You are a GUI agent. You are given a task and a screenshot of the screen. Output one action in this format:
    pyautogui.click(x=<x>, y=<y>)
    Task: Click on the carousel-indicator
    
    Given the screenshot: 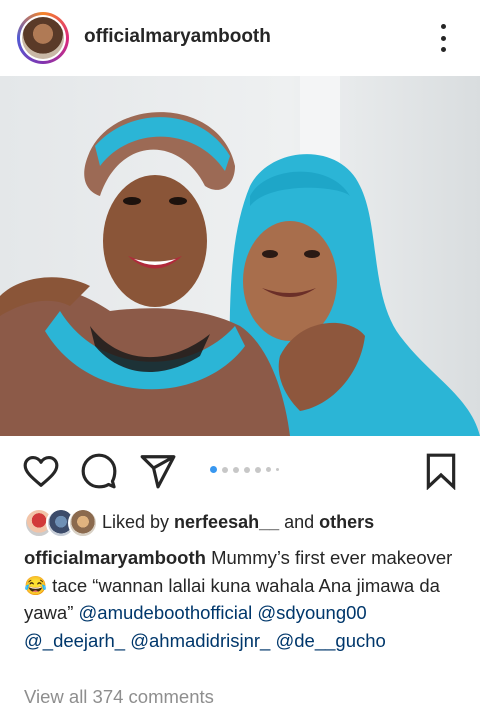 What is the action you would take?
    pyautogui.click(x=244, y=469)
    